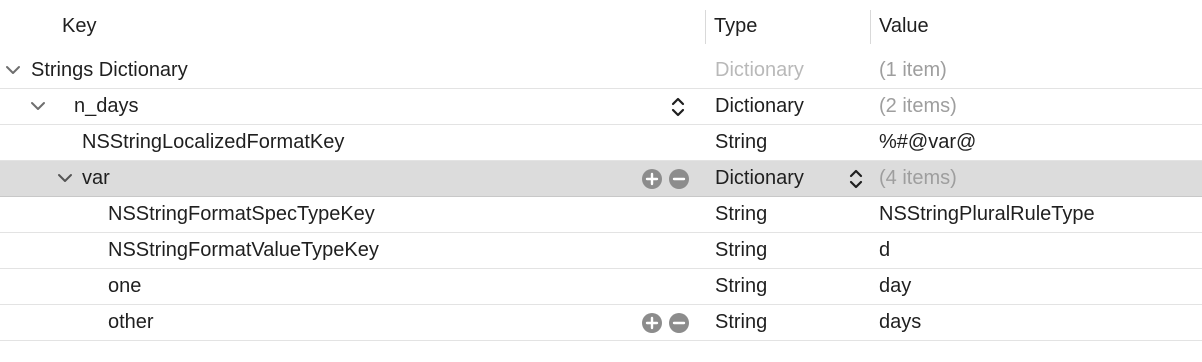 The width and height of the screenshot is (1202, 362). Describe the element at coordinates (106, 106) in the screenshot. I see `row-key: n_days` at that location.